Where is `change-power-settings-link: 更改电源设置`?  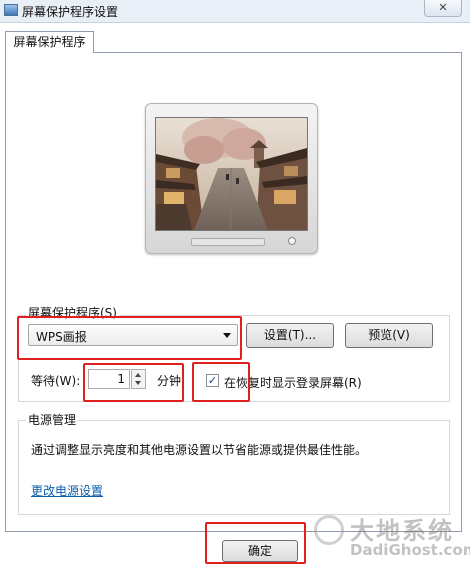 change-power-settings-link: 更改电源设置 is located at coordinates (67, 490).